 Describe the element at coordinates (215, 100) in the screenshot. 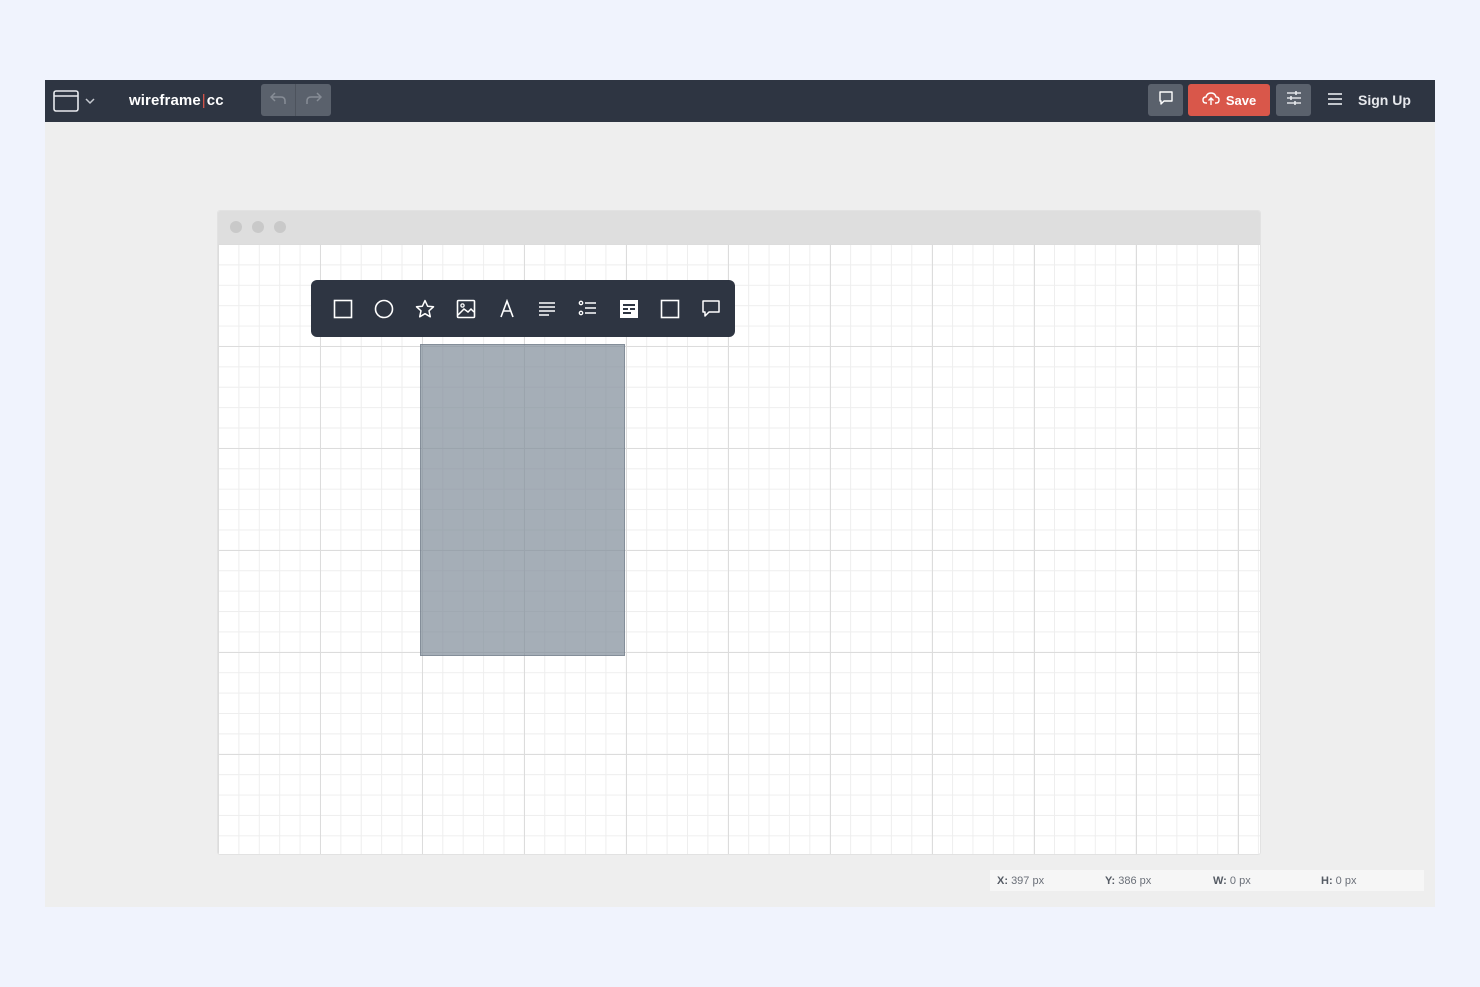

I see `logo-suffix: cc` at that location.